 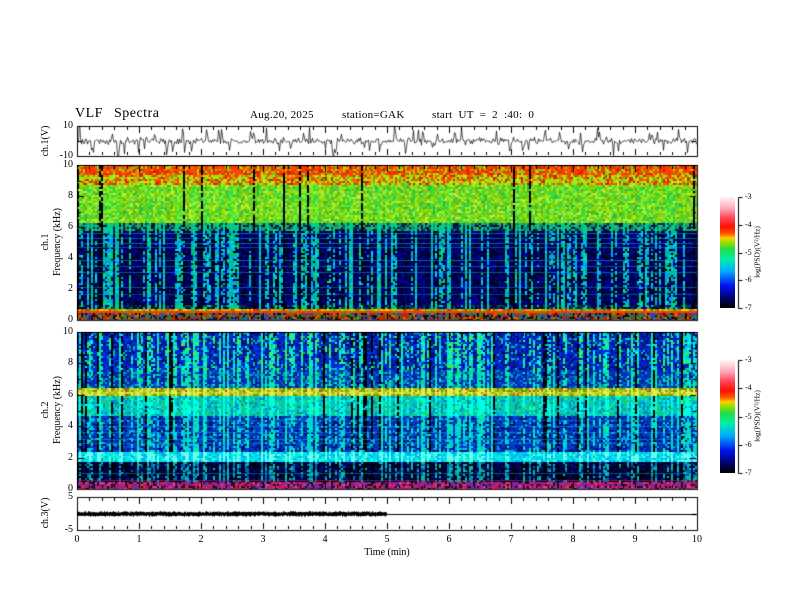 What do you see at coordinates (387, 539) in the screenshot?
I see `x-tick-label: 5` at bounding box center [387, 539].